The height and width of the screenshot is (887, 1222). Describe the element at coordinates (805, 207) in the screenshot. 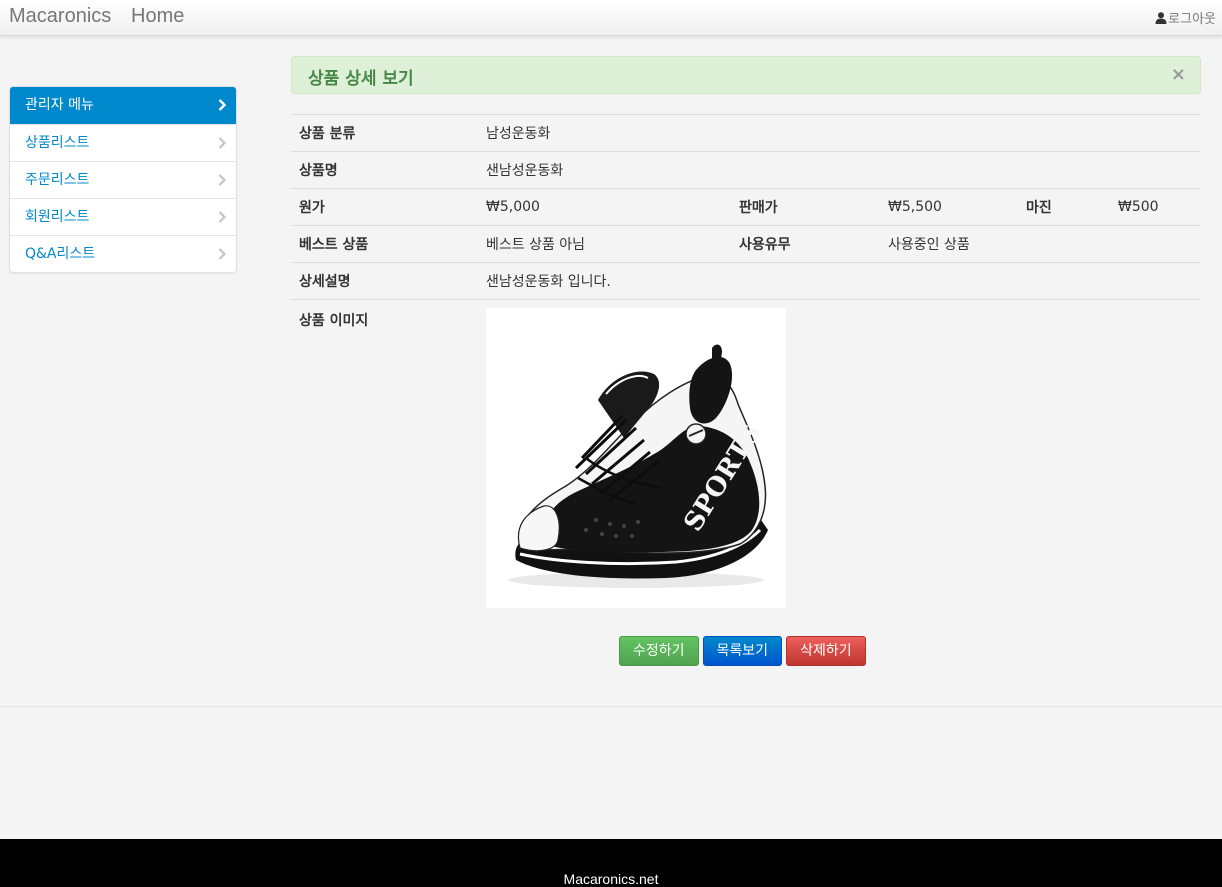

I see `price-label: 판매가` at that location.